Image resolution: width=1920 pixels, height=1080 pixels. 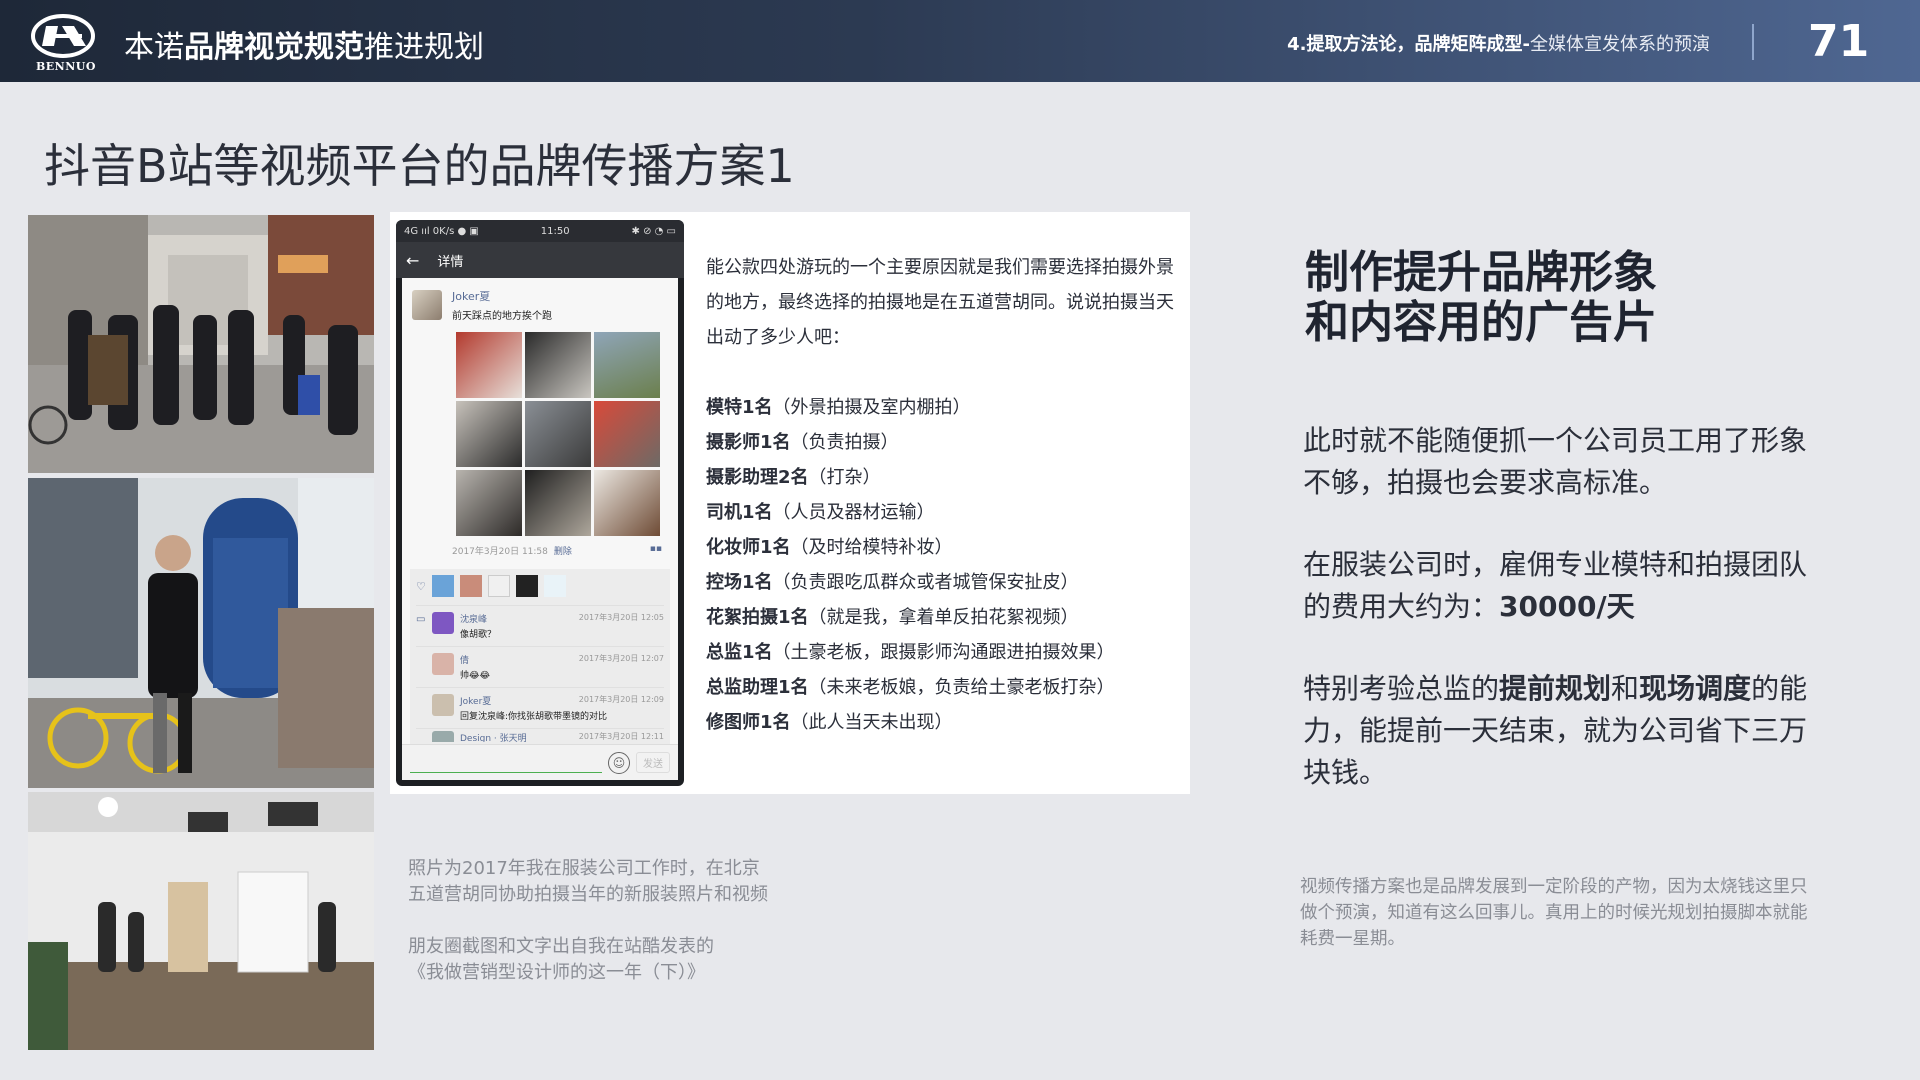 I want to click on crew-item: 控场1名（负责跟吃瓜群众或者城管保安扯皮）, so click(x=892, y=582).